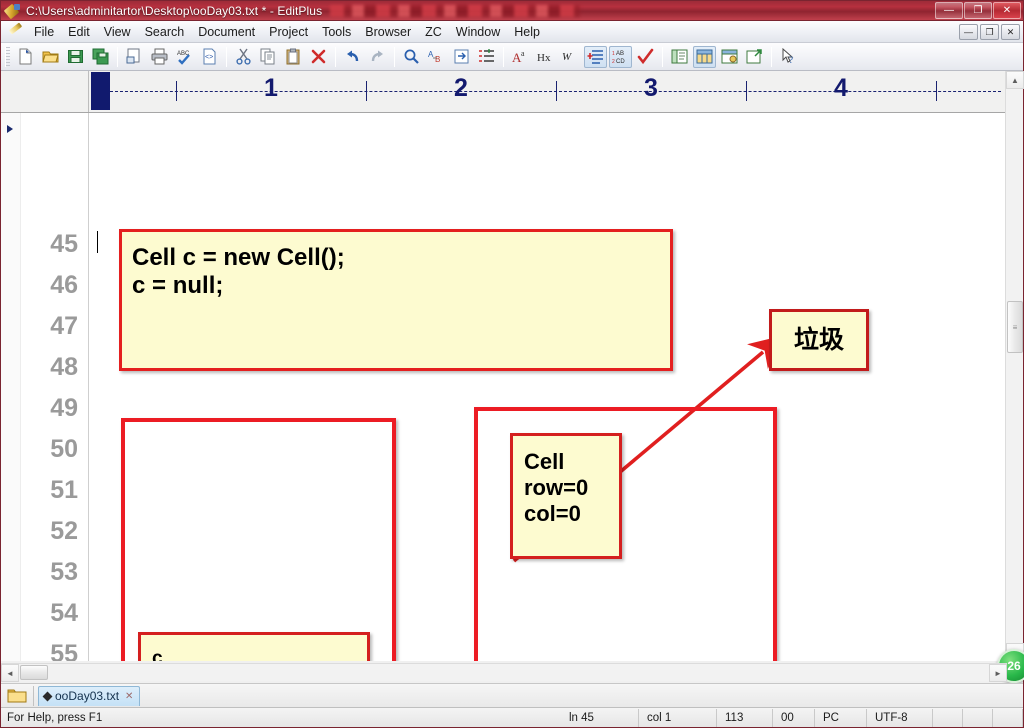 Image resolution: width=1024 pixels, height=728 pixels. I want to click on svg-text: W, so click(567, 57).